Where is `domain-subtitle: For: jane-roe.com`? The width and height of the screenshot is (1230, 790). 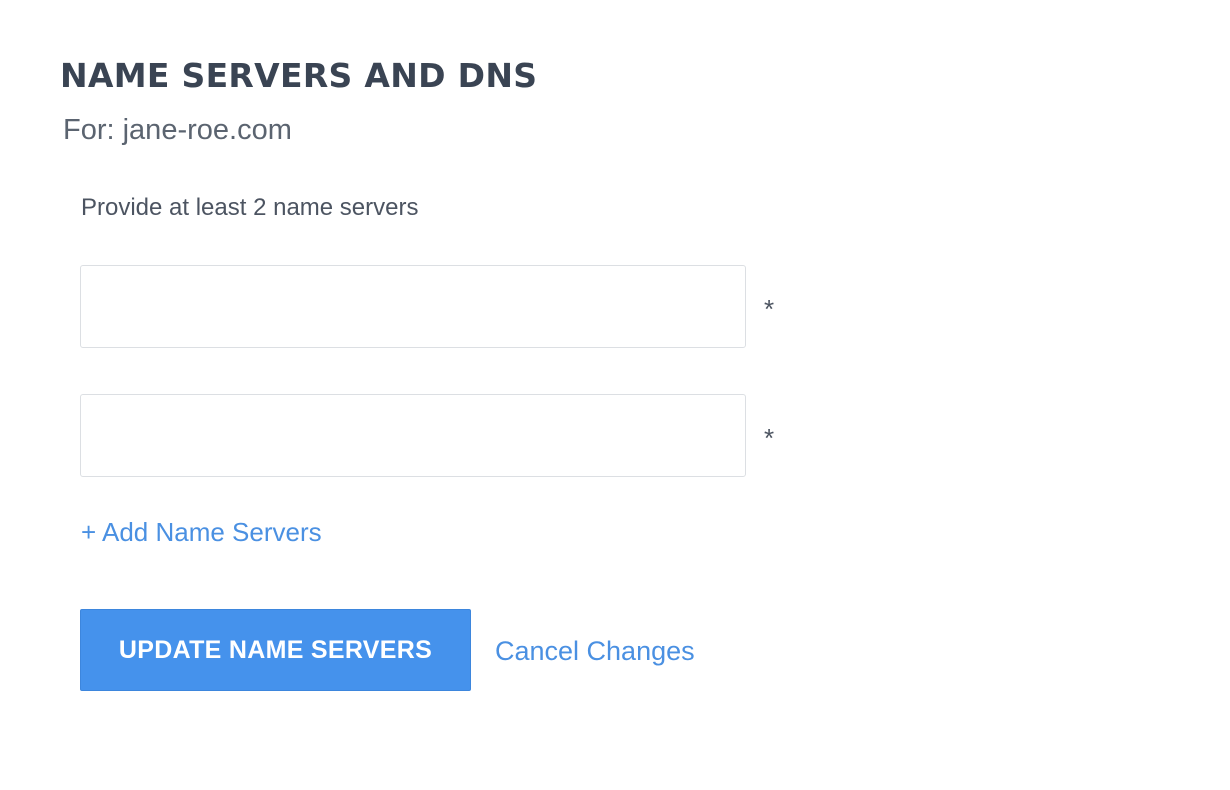
domain-subtitle: For: jane-roe.com is located at coordinates (177, 130).